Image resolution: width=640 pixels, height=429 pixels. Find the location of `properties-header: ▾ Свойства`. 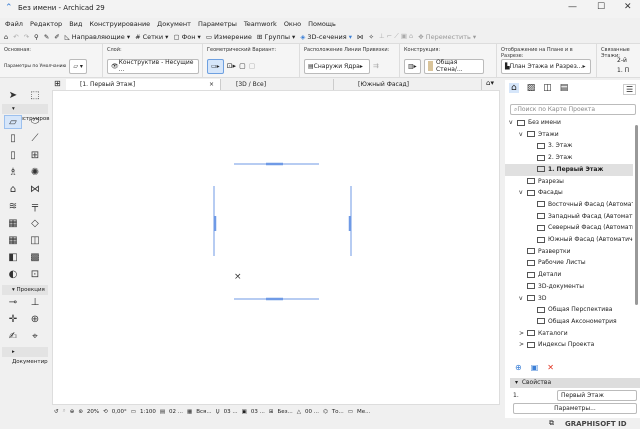

properties-header: ▾ Свойства is located at coordinates (575, 383).